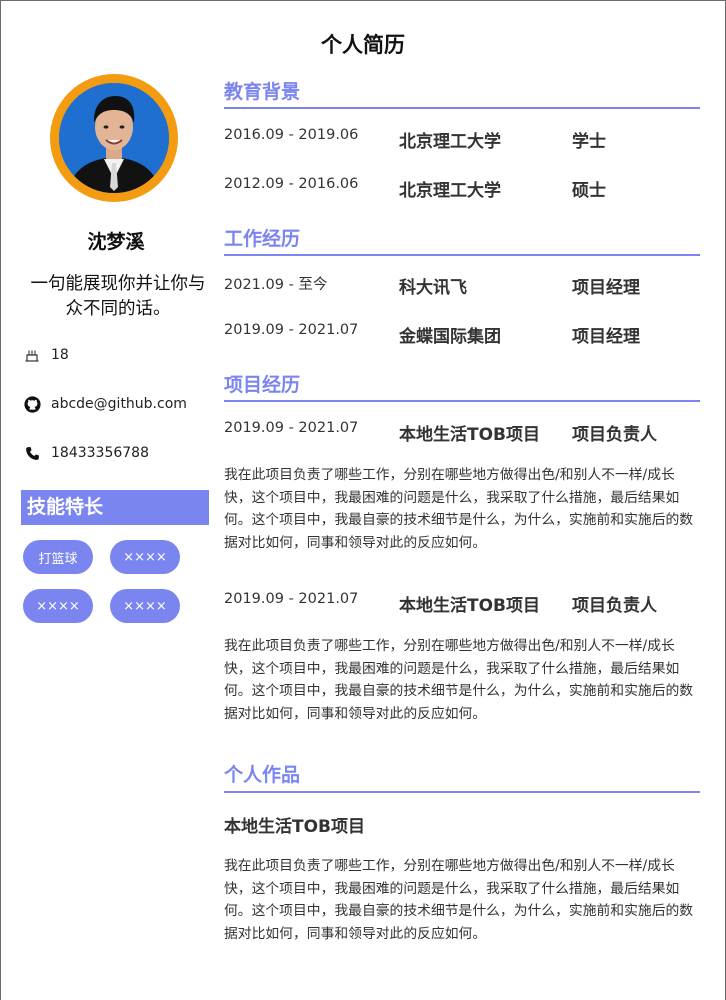 This screenshot has width=726, height=1000. I want to click on profile-name: 沈梦溪, so click(116, 242).